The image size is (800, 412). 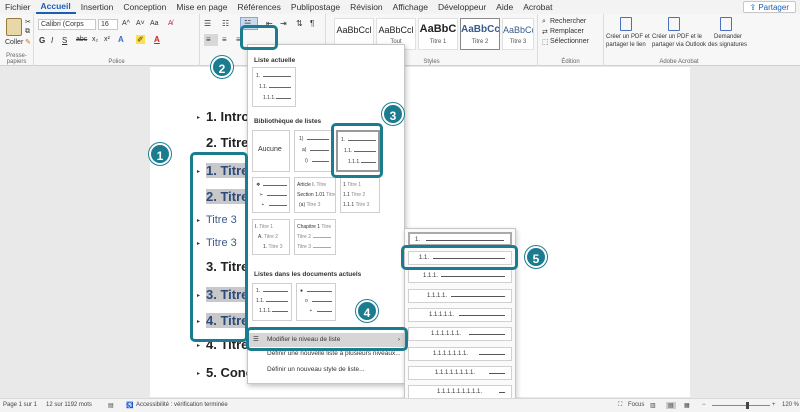 What do you see at coordinates (229, 372) in the screenshot?
I see `heading-5-conclusion: 5. Conc` at bounding box center [229, 372].